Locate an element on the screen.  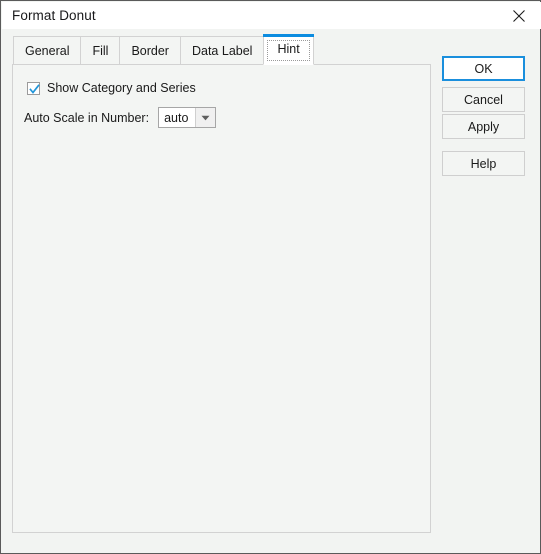
apply-button-label: Apply is located at coordinates (483, 126).